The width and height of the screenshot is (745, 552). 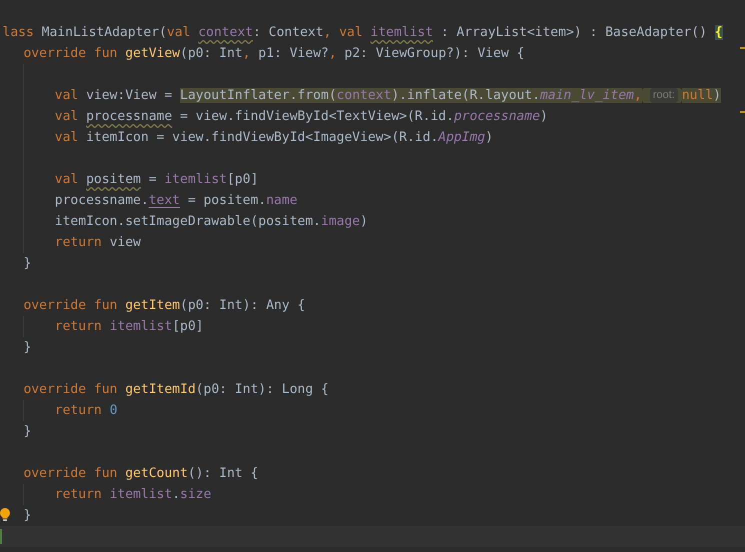 What do you see at coordinates (176, 200) in the screenshot?
I see `code-line: processname.text = positem.name` at bounding box center [176, 200].